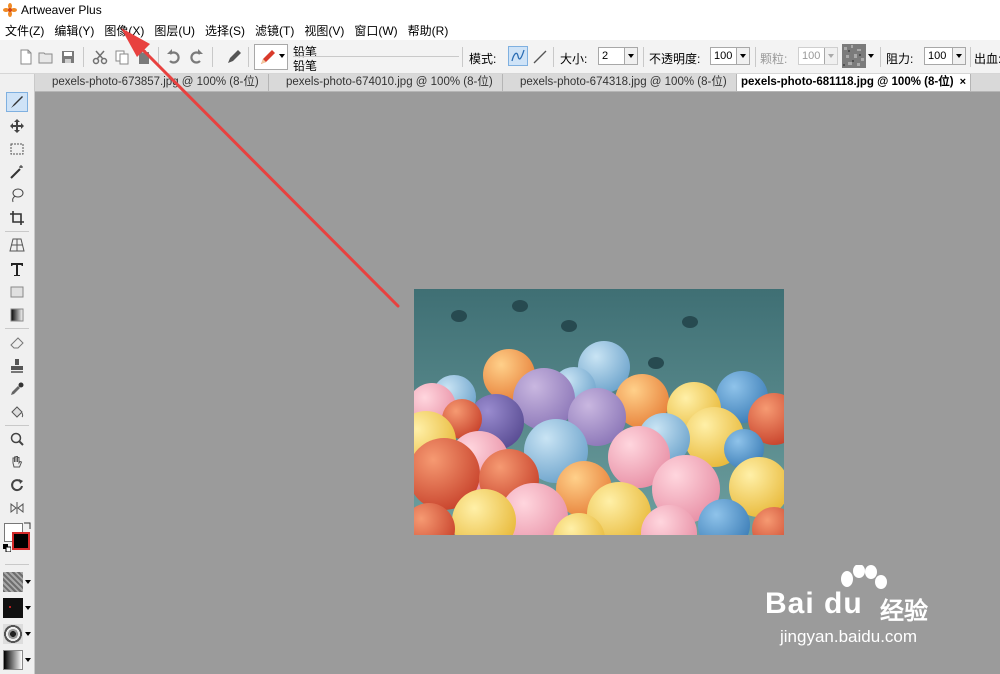 The image size is (1000, 674). Describe the element at coordinates (61, 10) in the screenshot. I see `window-title: Artweaver Plus` at that location.